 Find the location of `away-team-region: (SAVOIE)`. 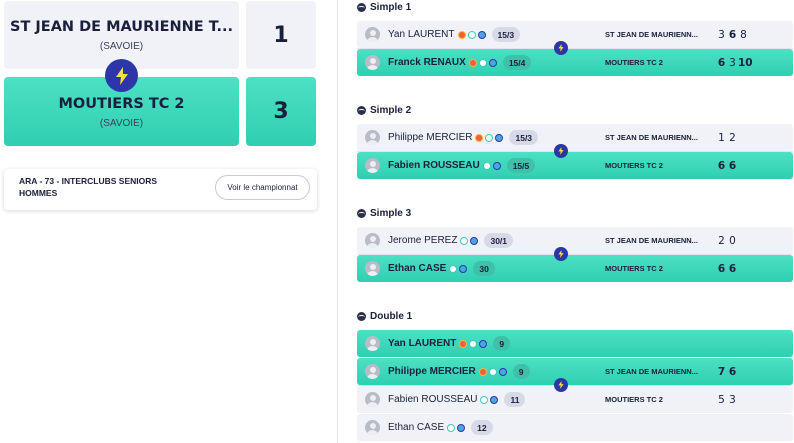

away-team-region: (SAVOIE) is located at coordinates (121, 123).